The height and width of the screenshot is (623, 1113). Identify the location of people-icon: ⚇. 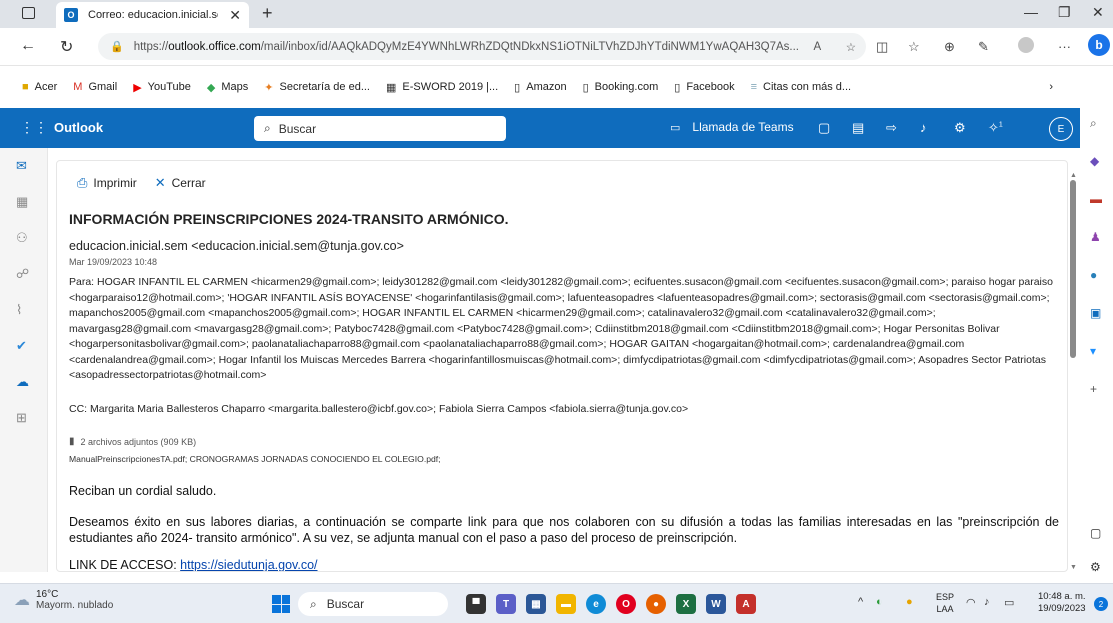
(22, 238).